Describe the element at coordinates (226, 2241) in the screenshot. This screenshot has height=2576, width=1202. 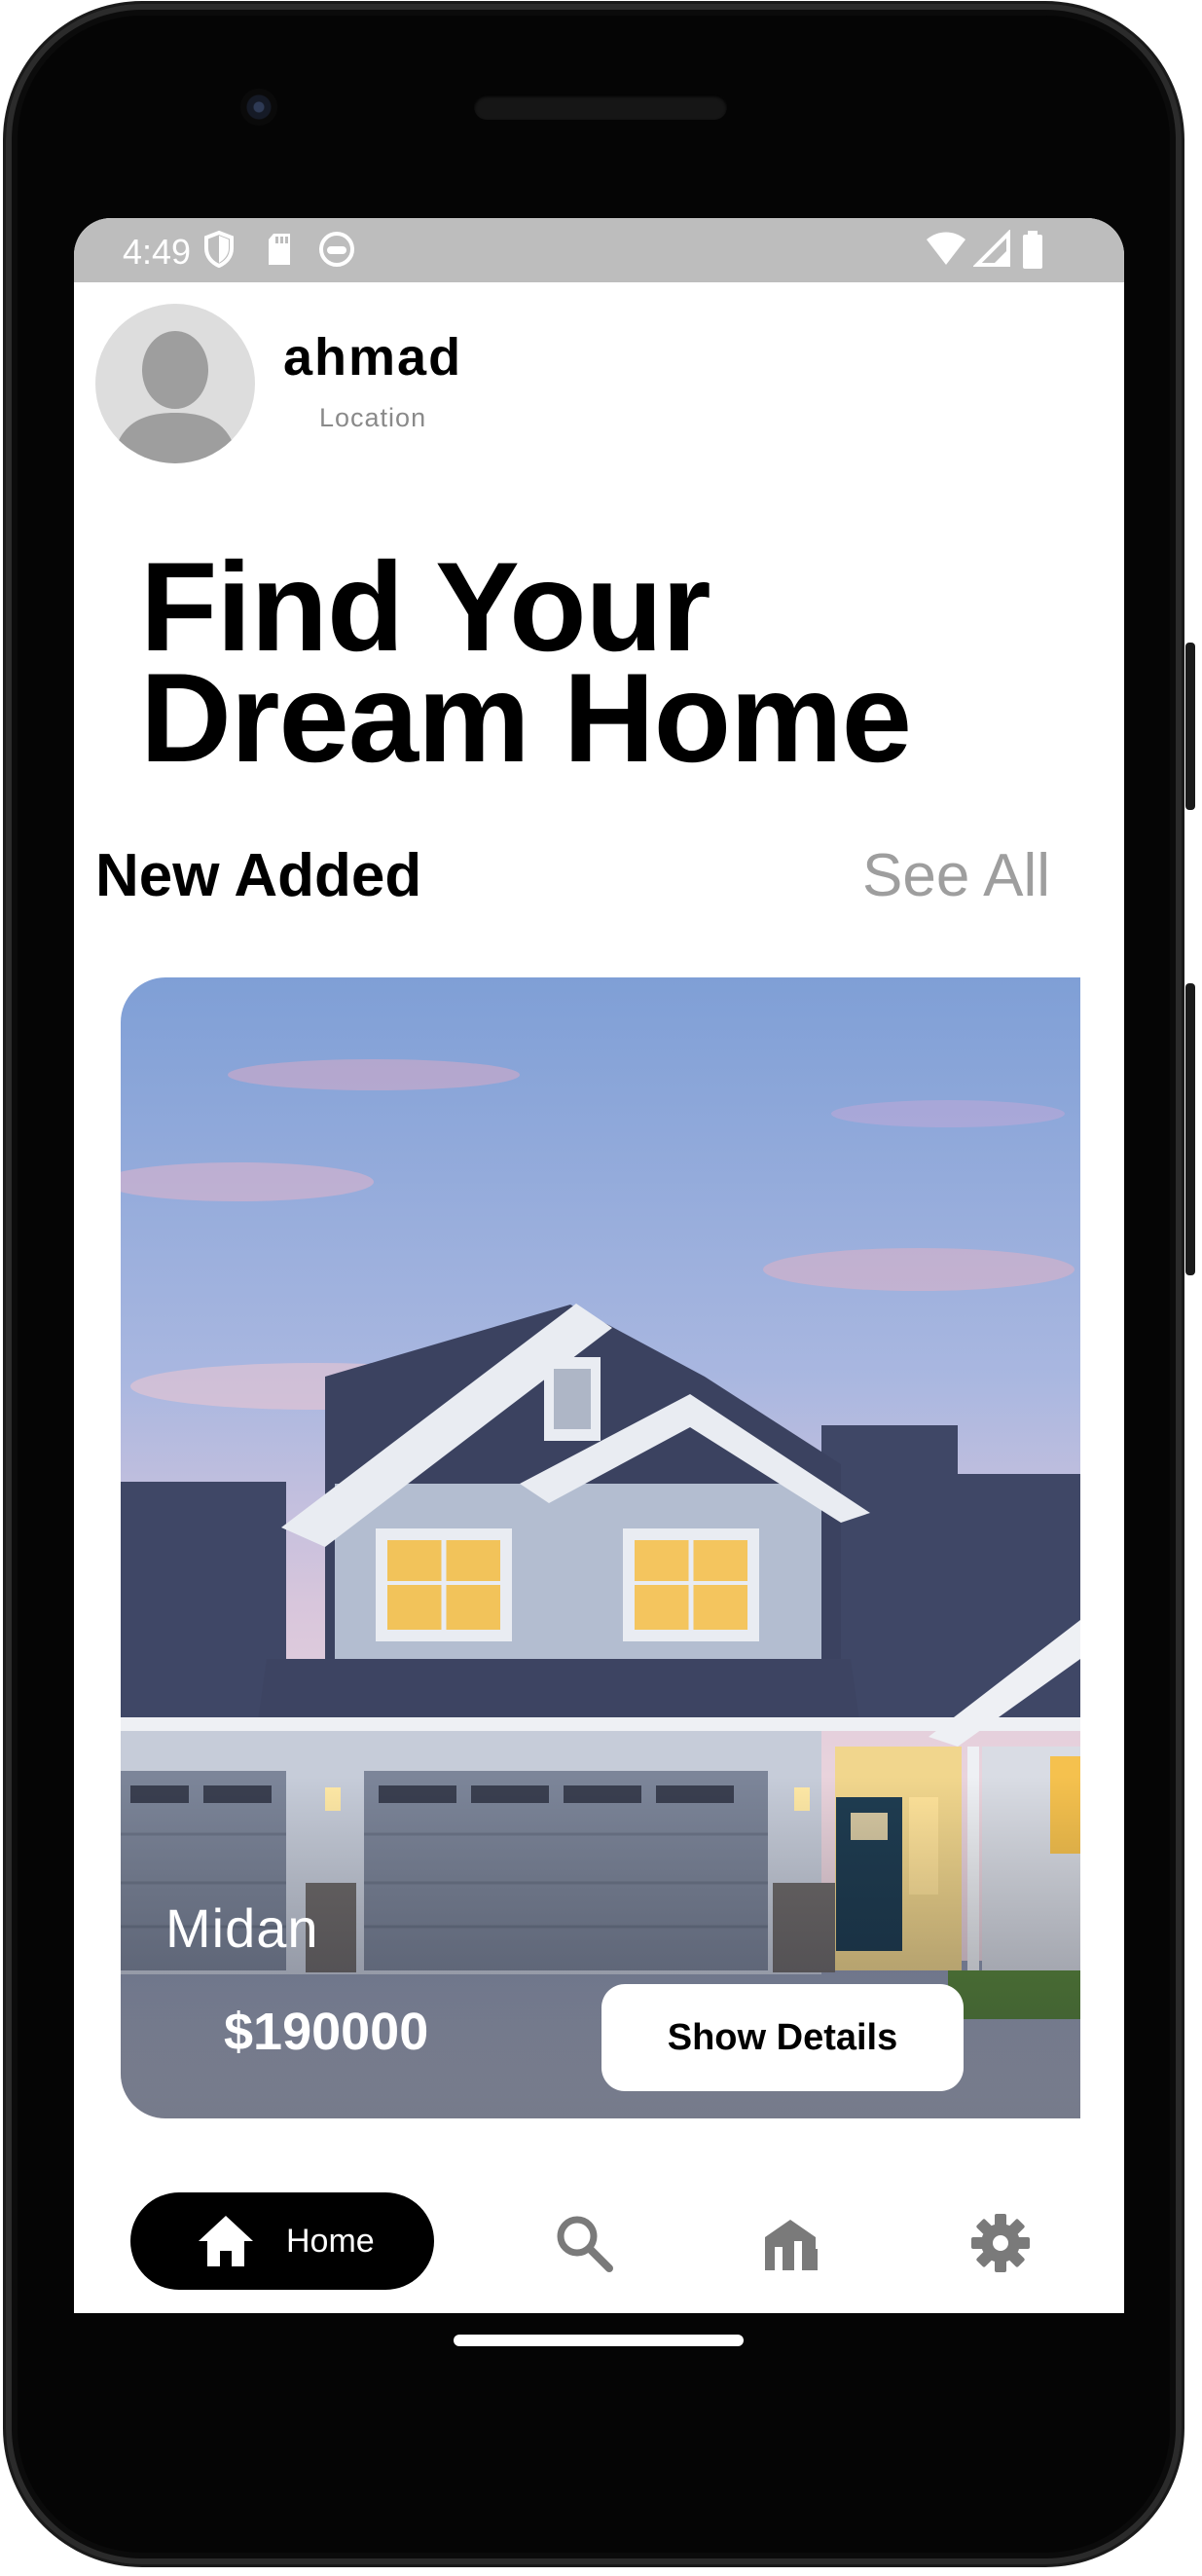
I see `home-icon` at that location.